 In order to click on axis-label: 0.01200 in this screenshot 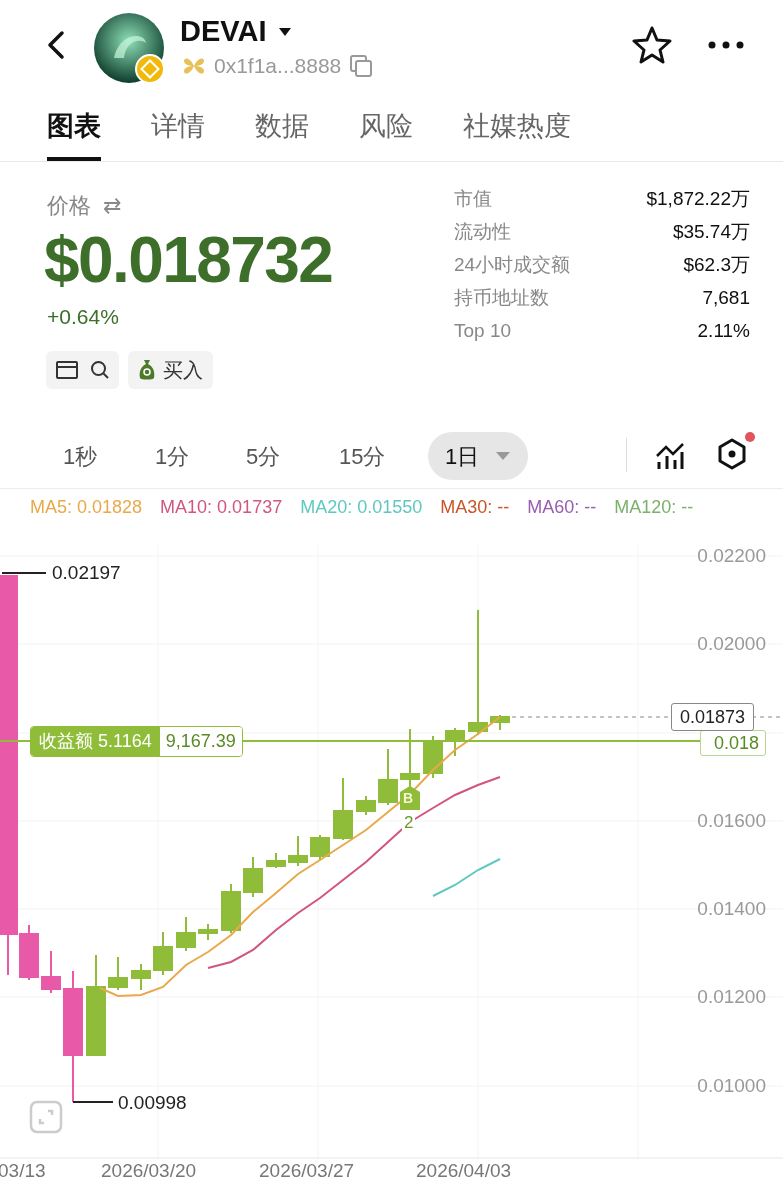, I will do `click(731, 997)`.